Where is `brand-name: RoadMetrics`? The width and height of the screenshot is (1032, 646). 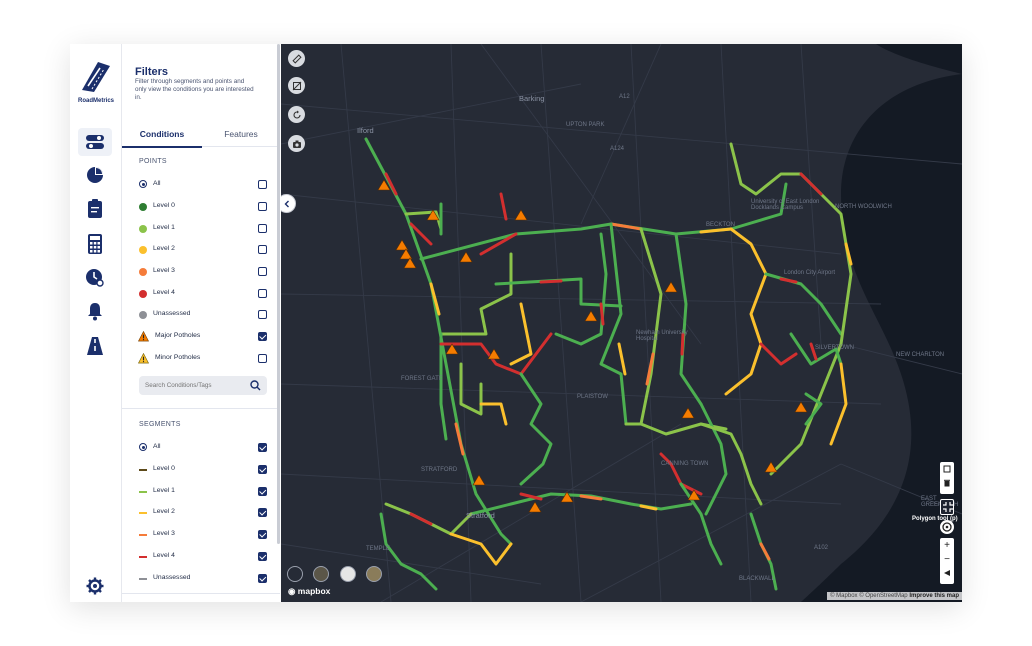
brand-name: RoadMetrics is located at coordinates (95, 101).